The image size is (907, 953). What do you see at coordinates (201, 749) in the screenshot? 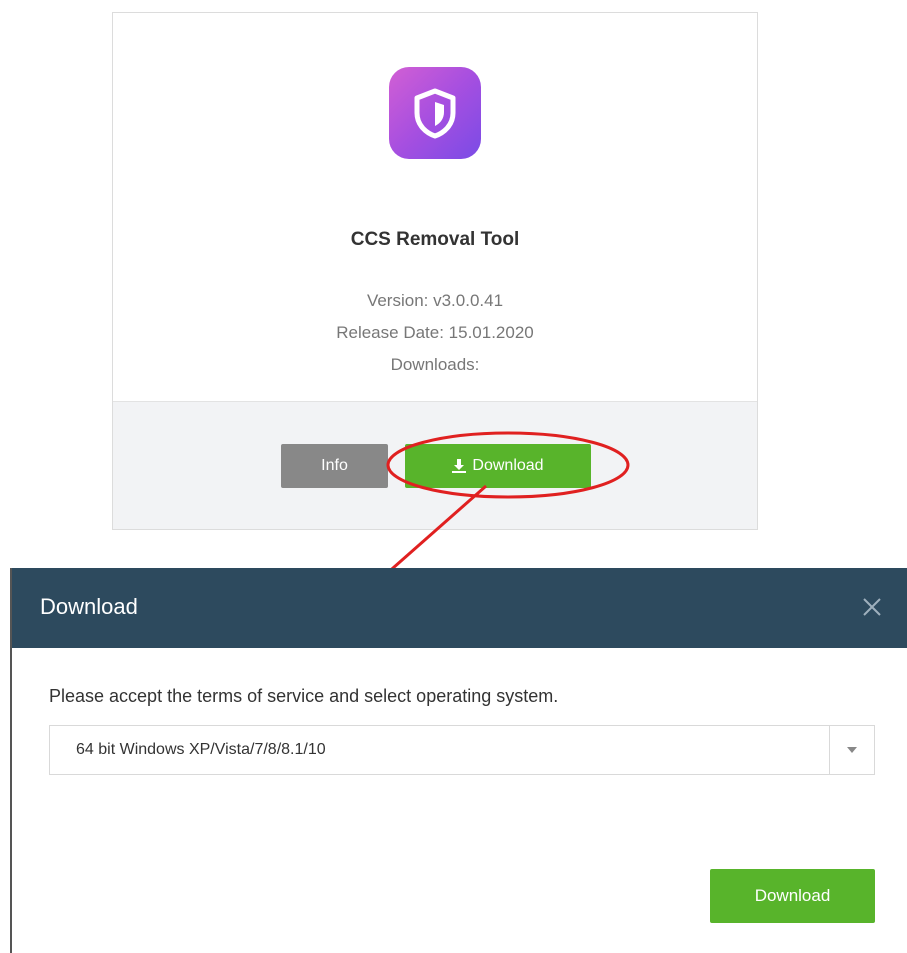
I see `os-select-value: 64 bit Windows XP/Vista/7/8/8.1/10` at bounding box center [201, 749].